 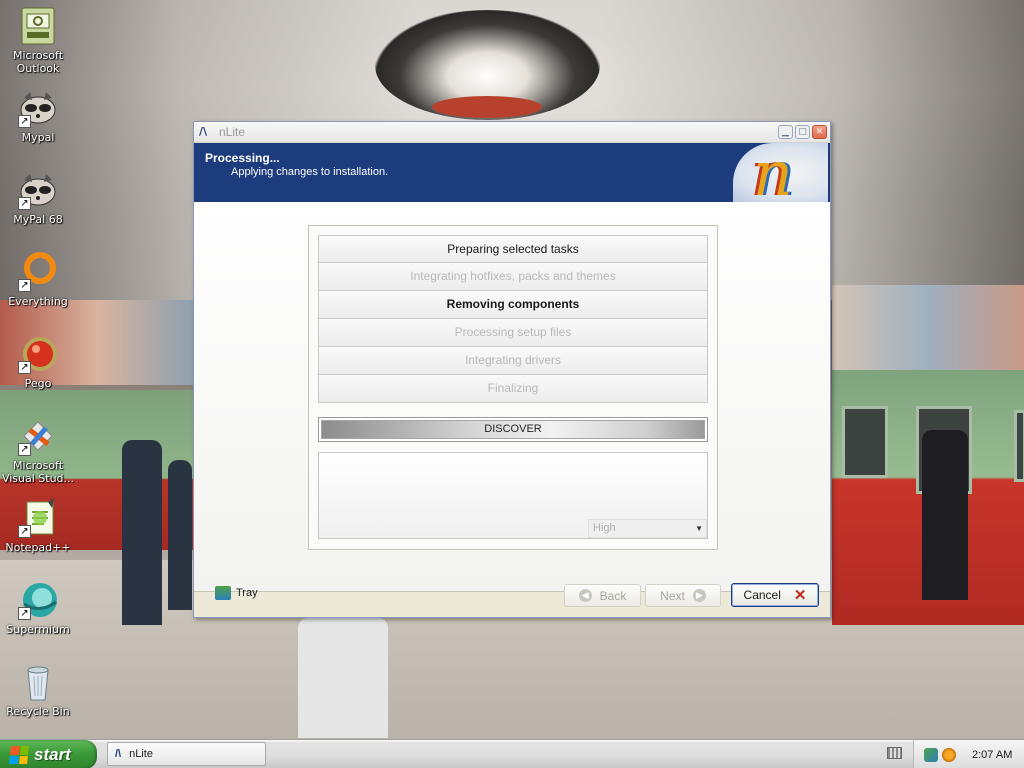 What do you see at coordinates (223, 593) in the screenshot?
I see `tray-icon` at bounding box center [223, 593].